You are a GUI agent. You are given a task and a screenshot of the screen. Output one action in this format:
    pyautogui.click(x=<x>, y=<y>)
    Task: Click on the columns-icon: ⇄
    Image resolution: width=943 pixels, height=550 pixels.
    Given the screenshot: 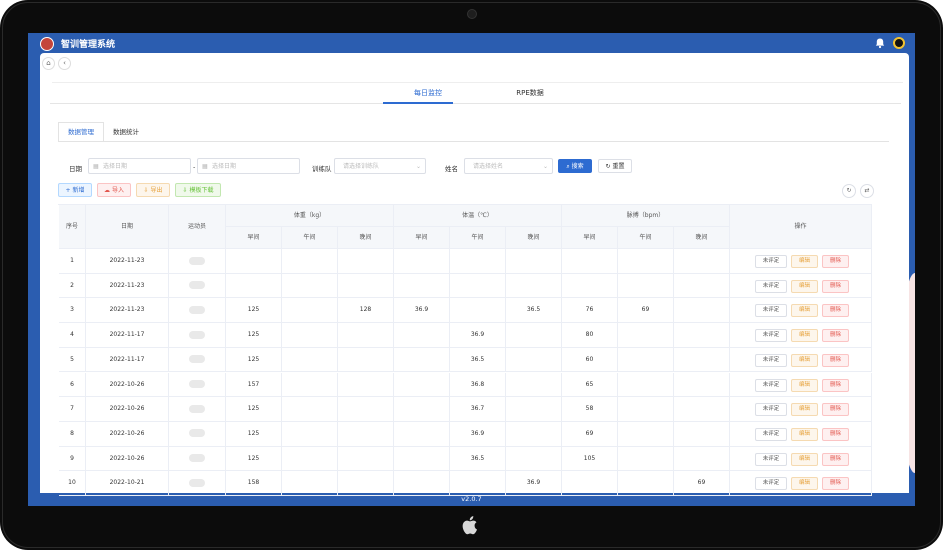 What is the action you would take?
    pyautogui.click(x=867, y=191)
    